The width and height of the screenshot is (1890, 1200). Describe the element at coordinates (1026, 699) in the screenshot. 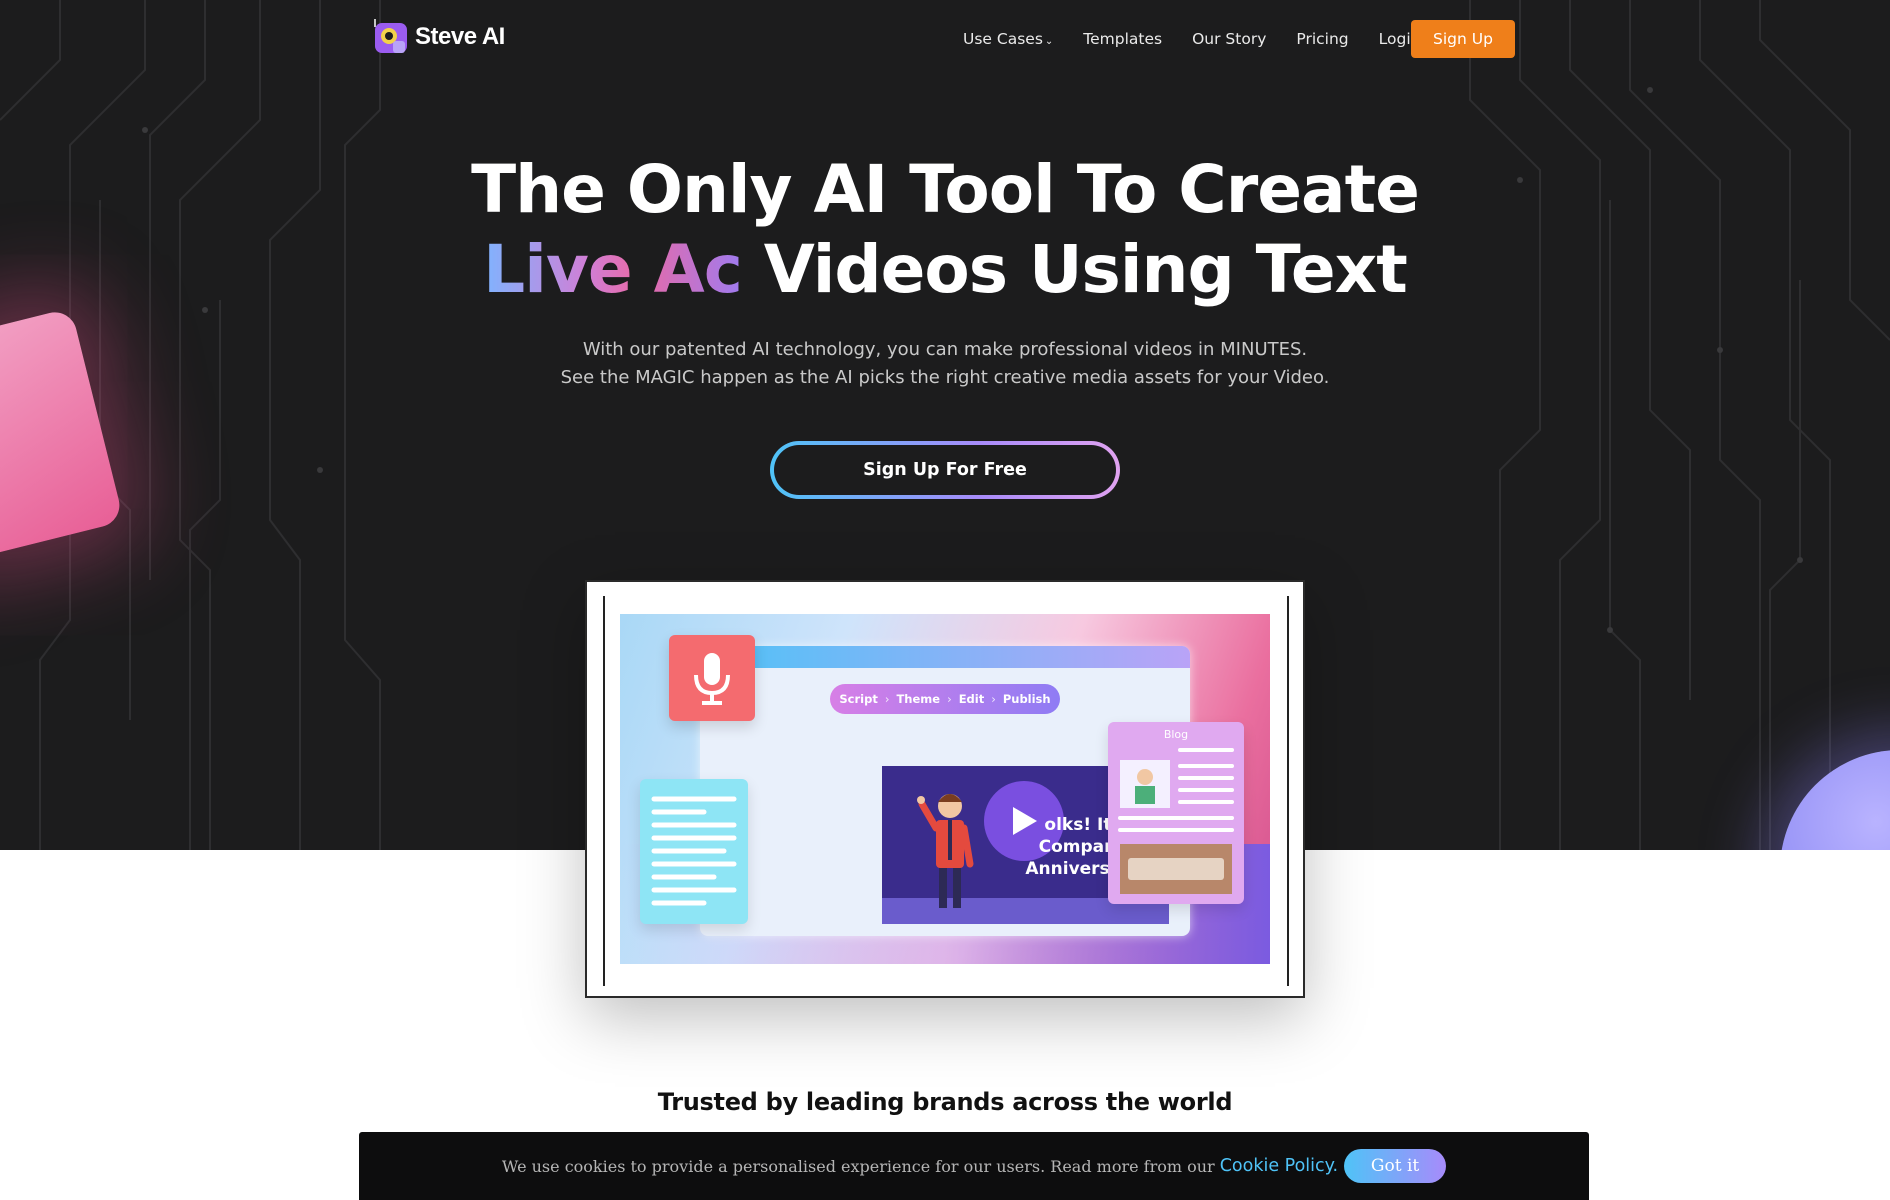

I see `step-publish: Publish` at that location.